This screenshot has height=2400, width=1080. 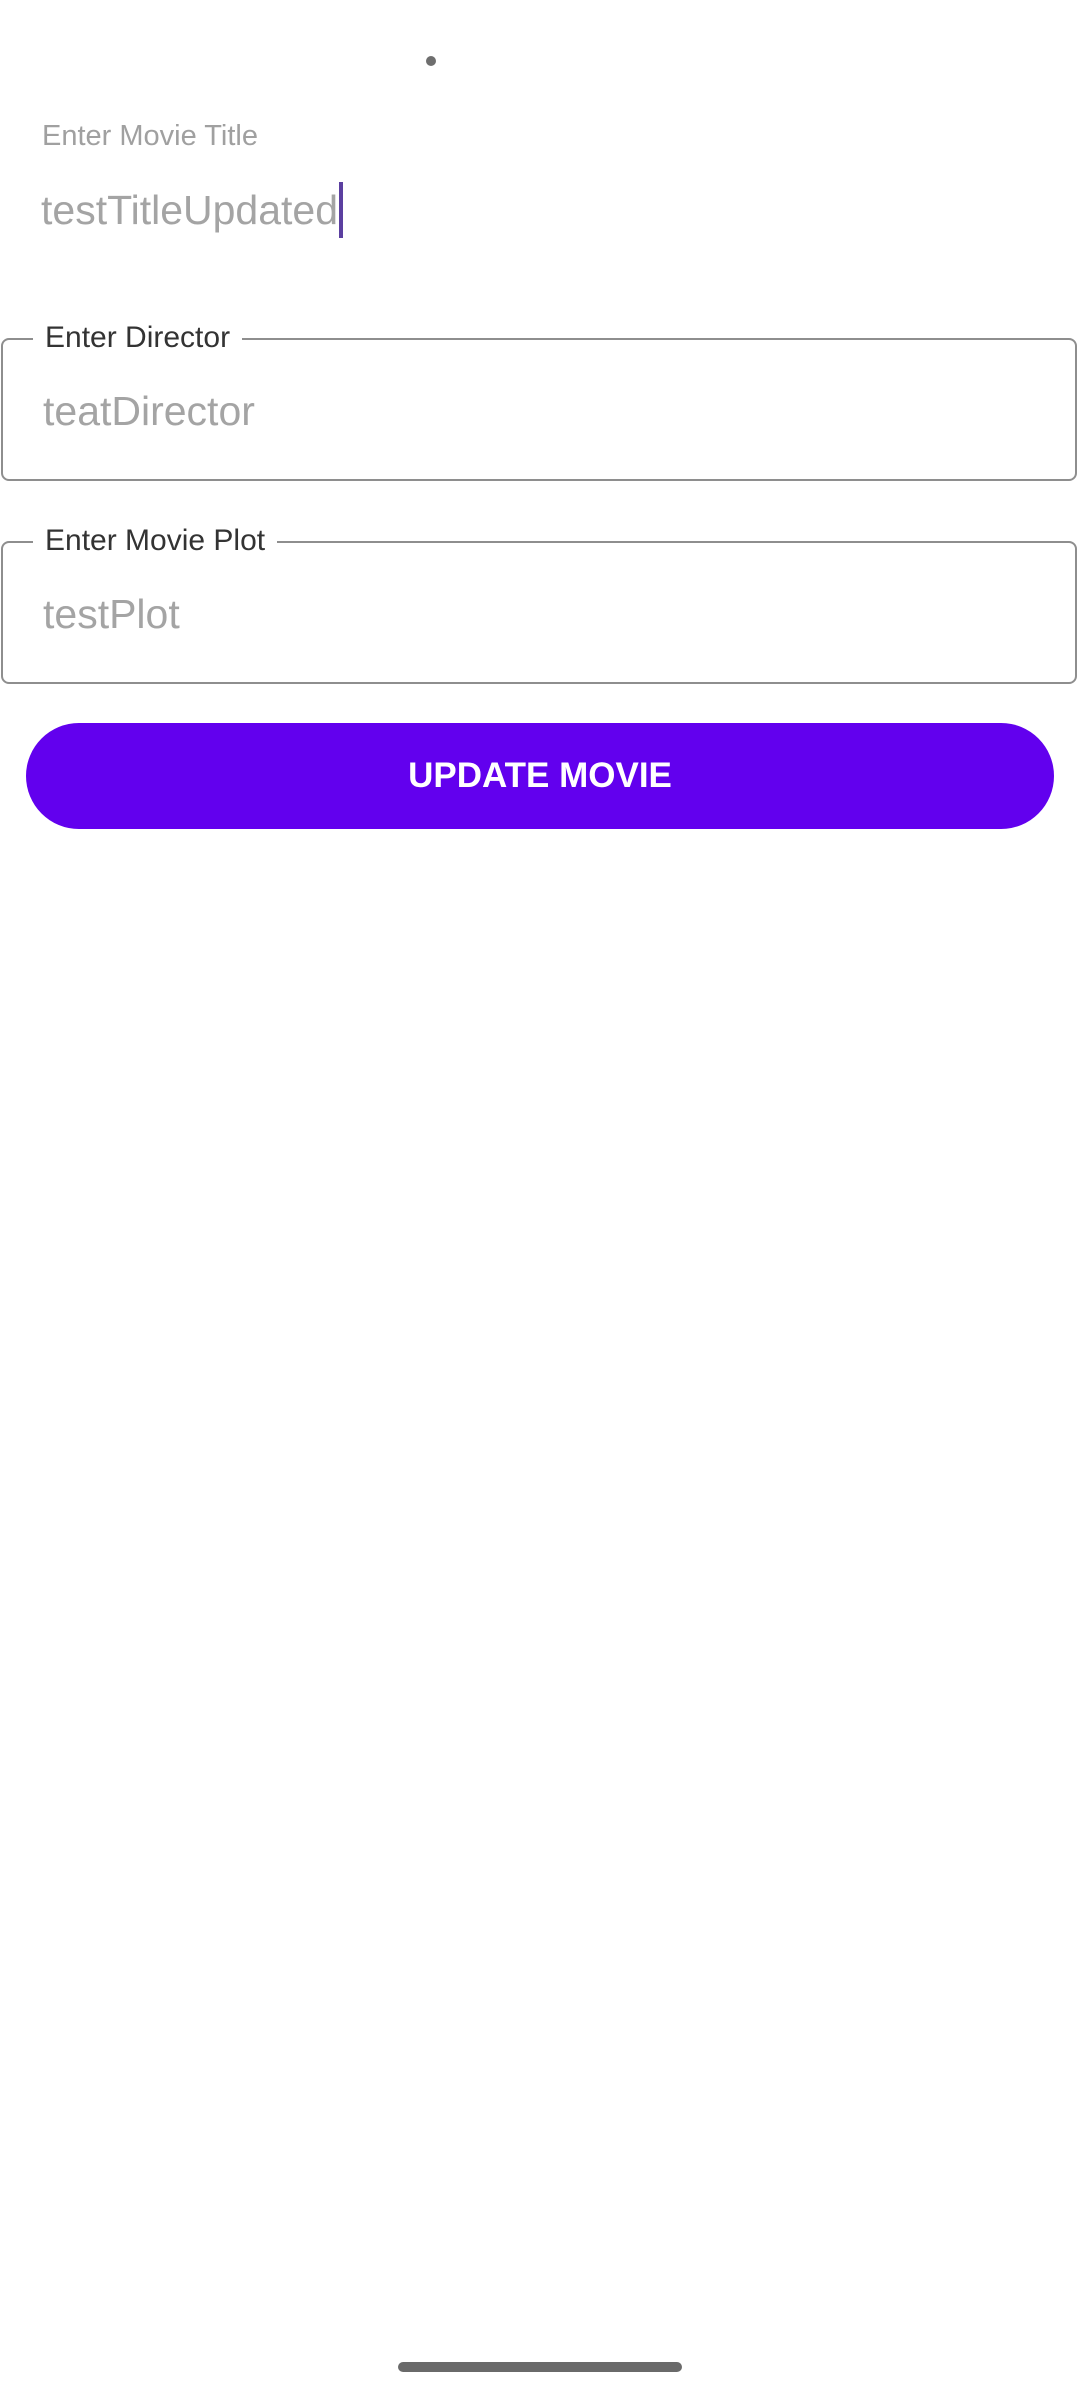 I want to click on director-field: Enter Director teatDirector, so click(x=539, y=401).